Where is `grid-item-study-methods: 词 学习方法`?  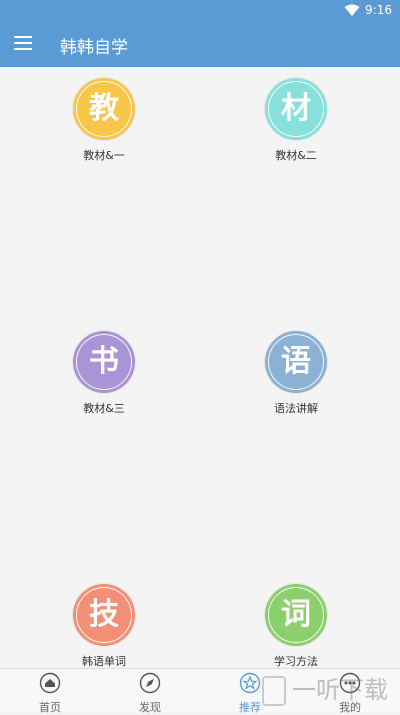 grid-item-study-methods: 词 学习方法 is located at coordinates (296, 626).